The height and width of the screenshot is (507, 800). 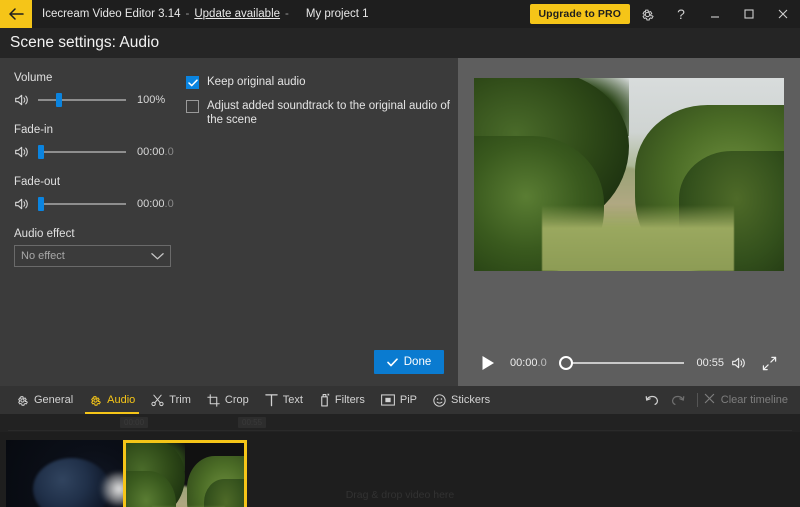 I want to click on volume-slider-row: 100%, so click(x=96, y=100).